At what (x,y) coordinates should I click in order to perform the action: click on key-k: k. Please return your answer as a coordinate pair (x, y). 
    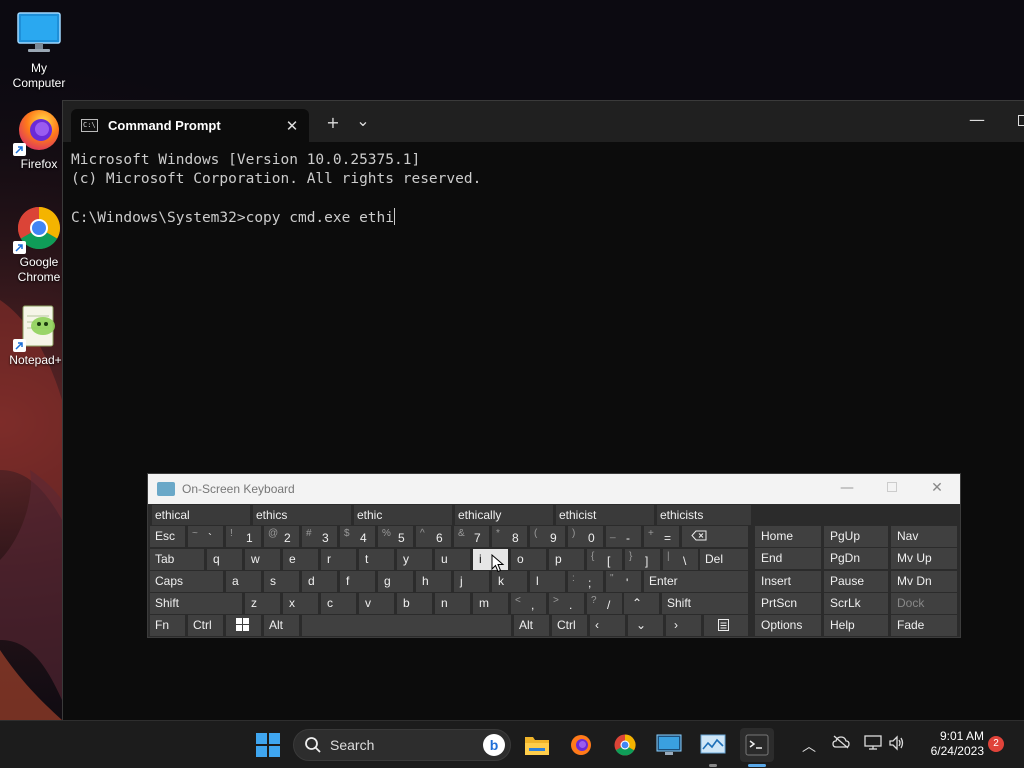
    Looking at the image, I should click on (509, 581).